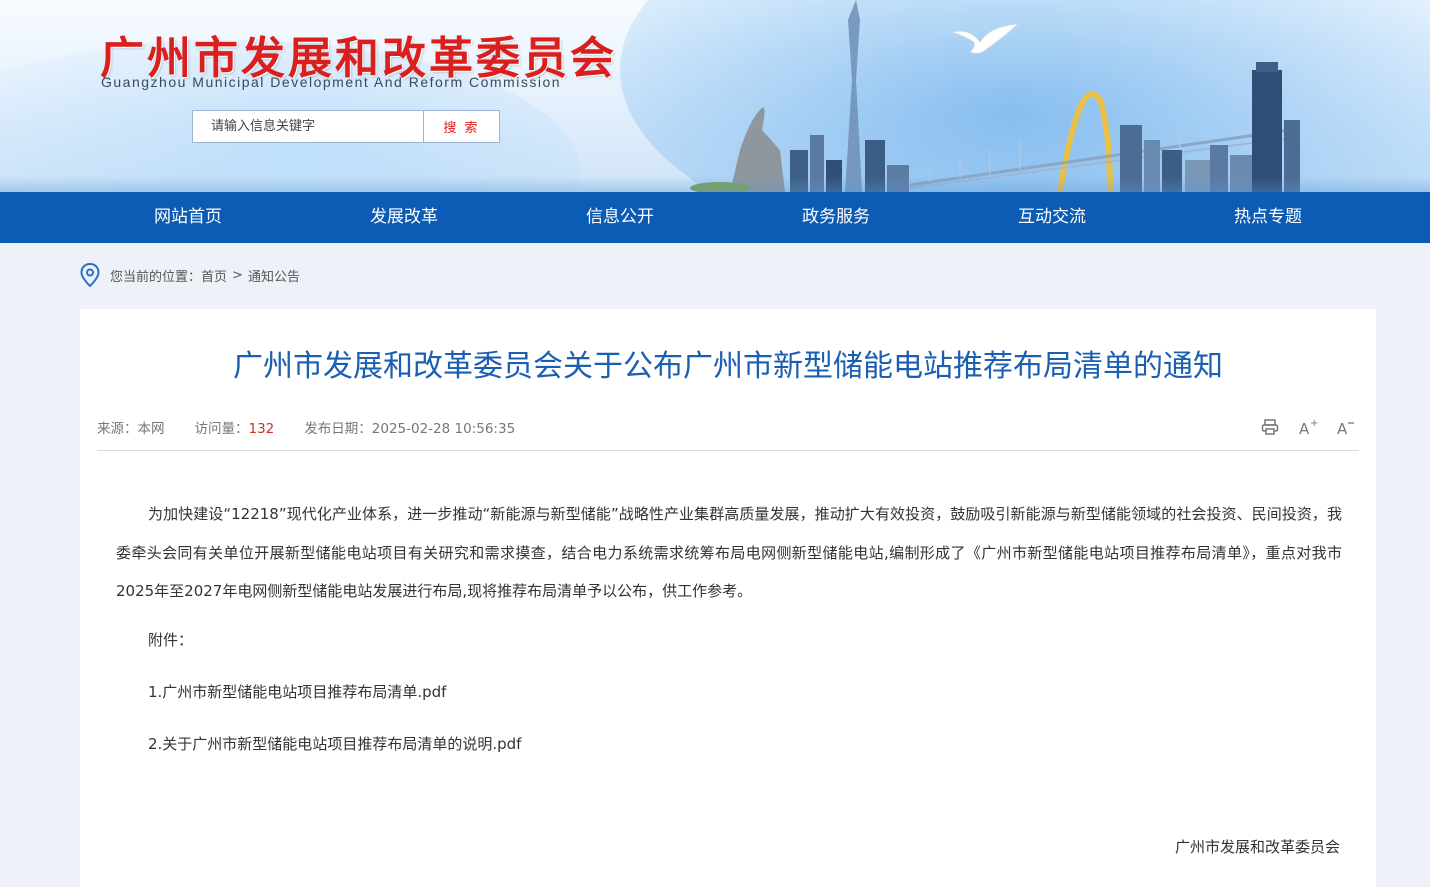 This screenshot has height=887, width=1430. I want to click on nav-item-interaction: 互动交流, so click(1052, 217).